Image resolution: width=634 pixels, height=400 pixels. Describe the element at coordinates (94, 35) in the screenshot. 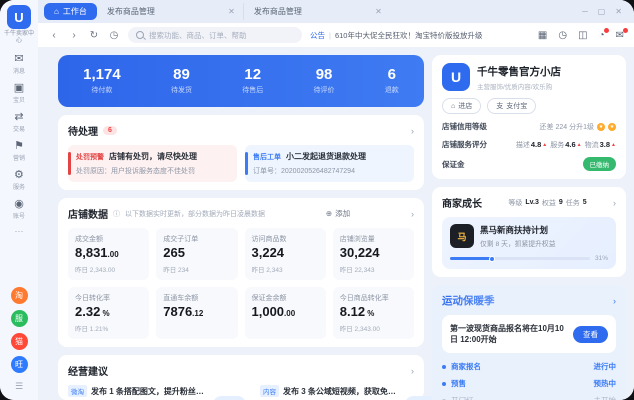

I see `refresh-icon: ↻` at that location.